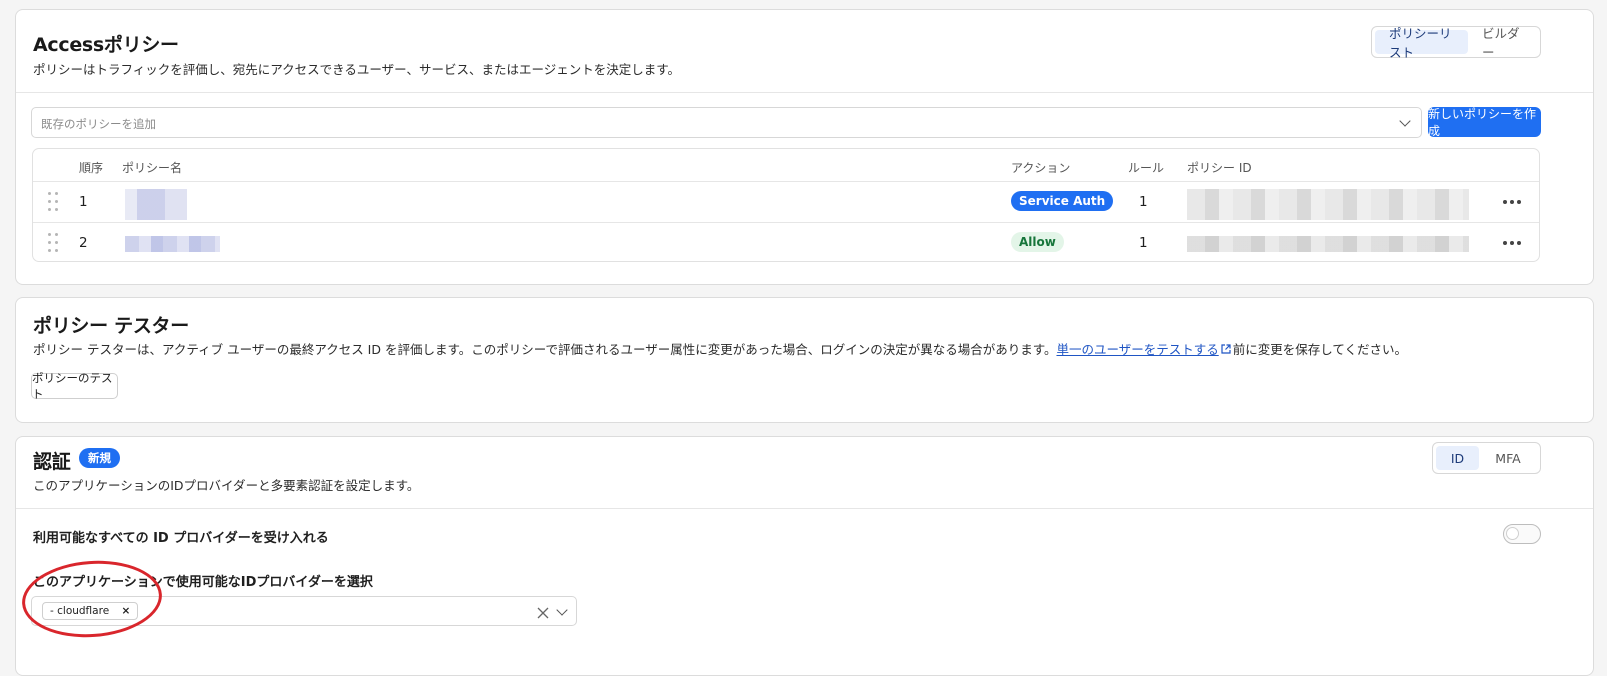 Image resolution: width=1607 pixels, height=676 pixels. I want to click on external-link-icon, so click(1226, 349).